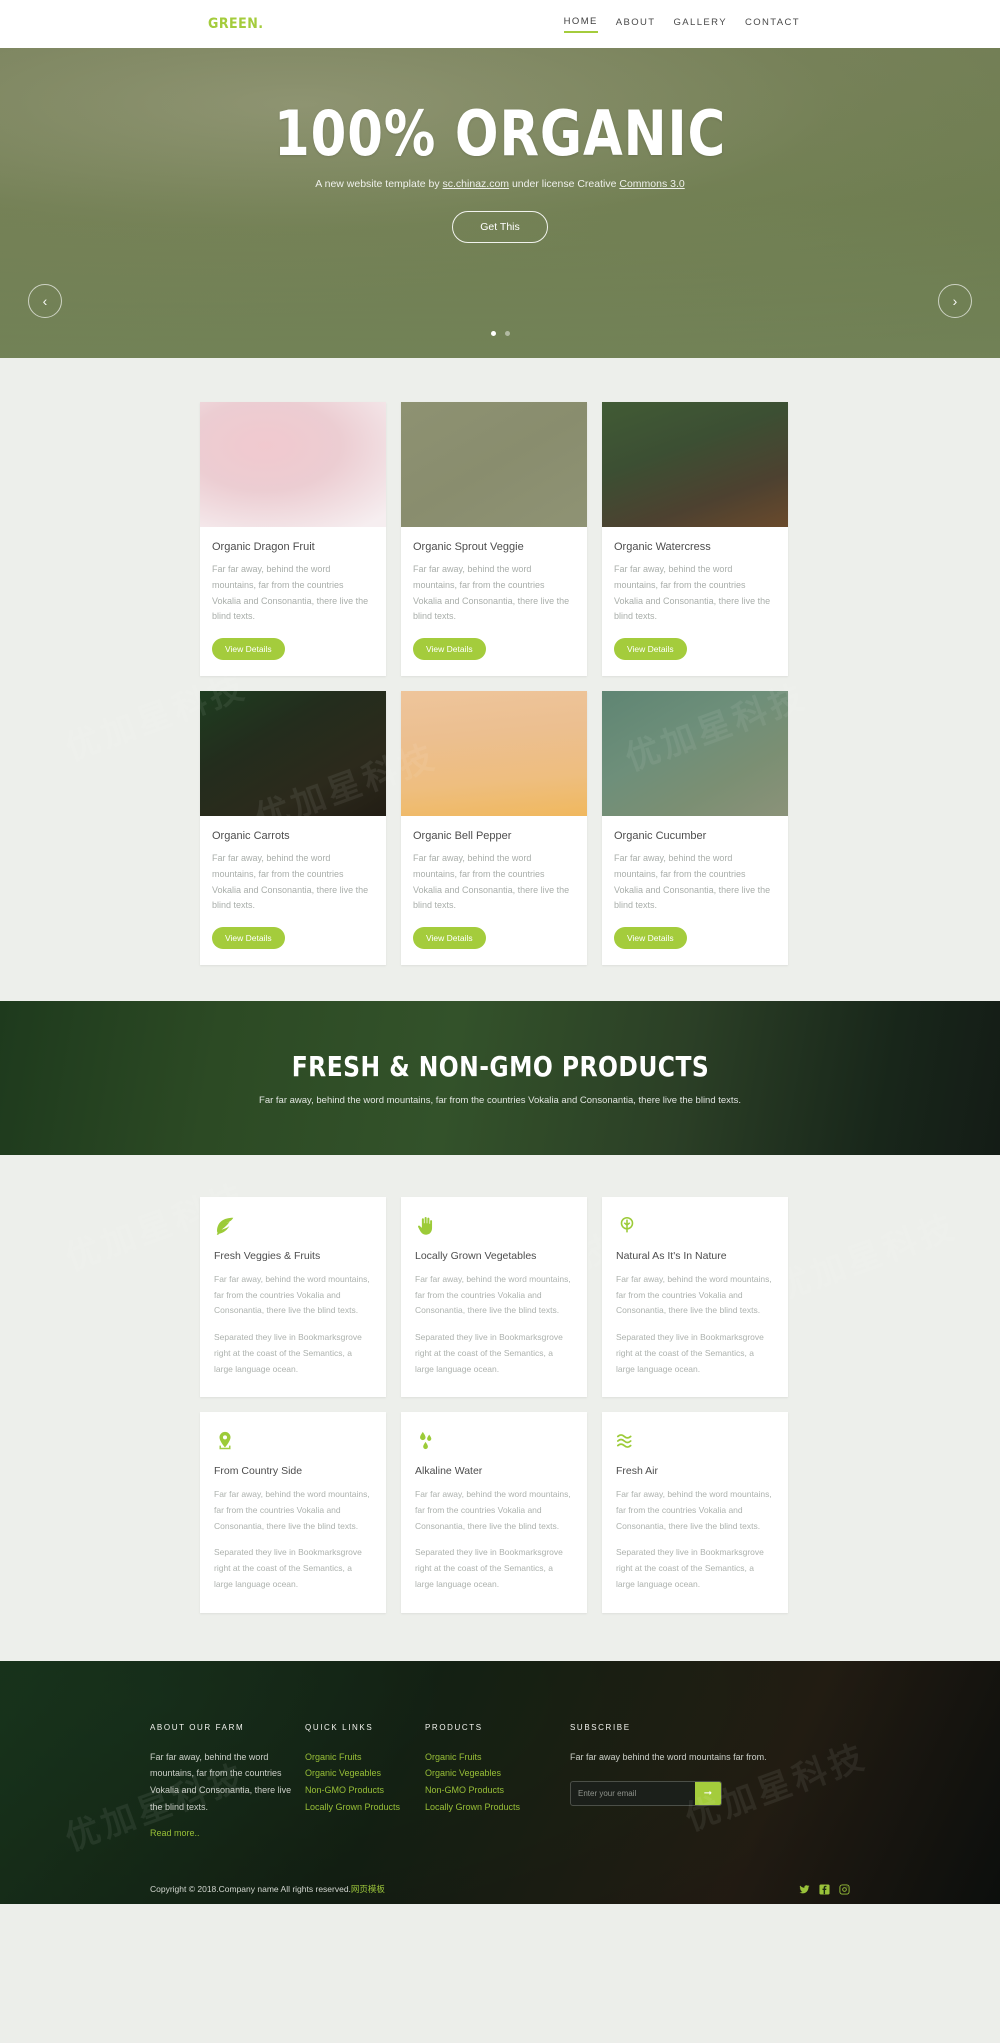 Image resolution: width=1000 pixels, height=2043 pixels. I want to click on nav-item-about: ABOUT, so click(636, 24).